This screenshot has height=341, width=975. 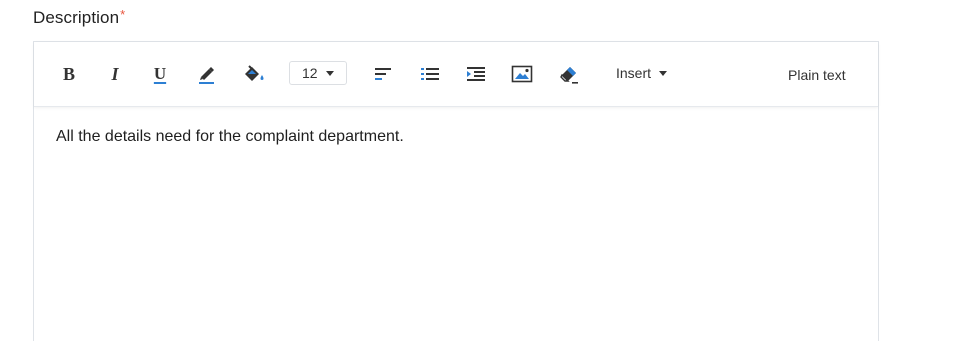 I want to click on bulleted-list-icon, so click(x=430, y=74).